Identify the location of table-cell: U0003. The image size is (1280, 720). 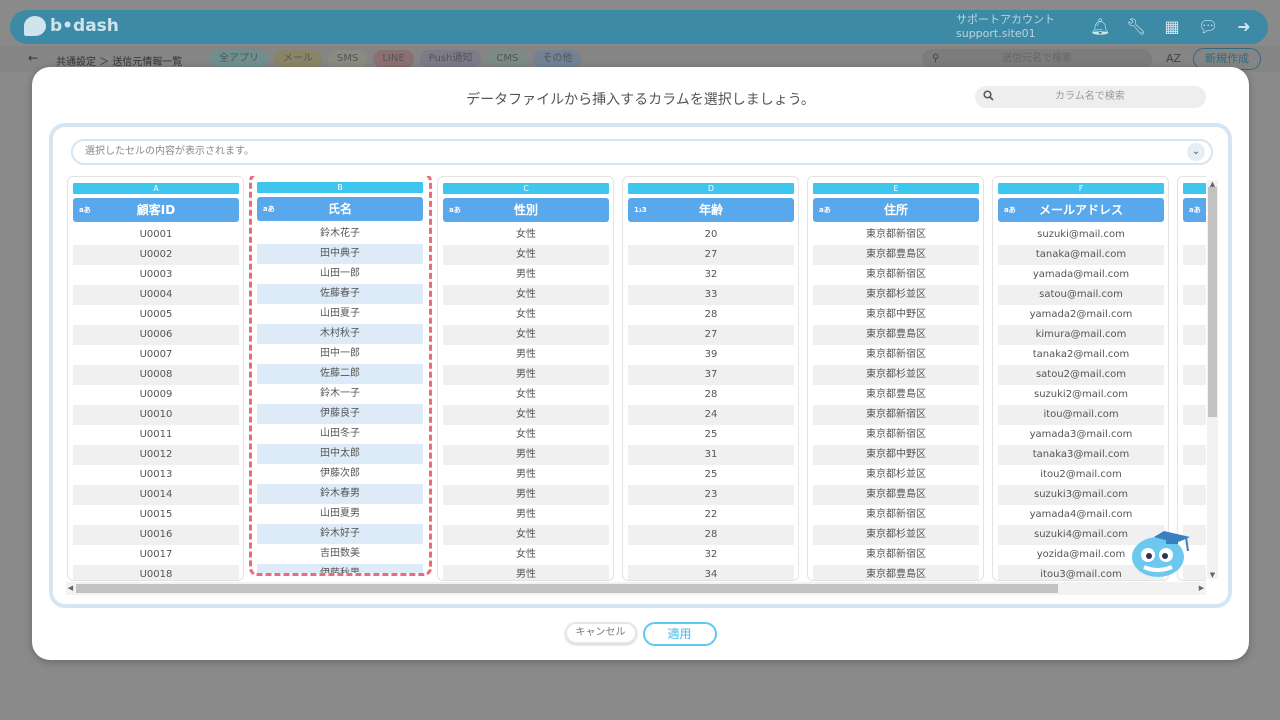
(156, 275).